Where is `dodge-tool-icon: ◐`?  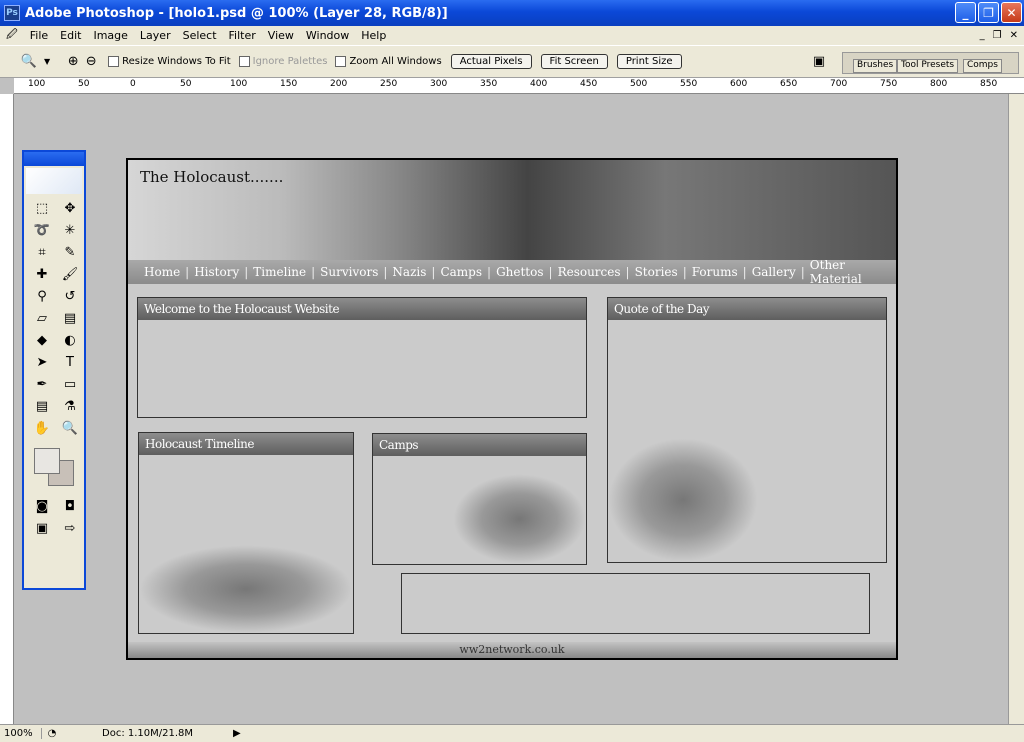 dodge-tool-icon: ◐ is located at coordinates (70, 340).